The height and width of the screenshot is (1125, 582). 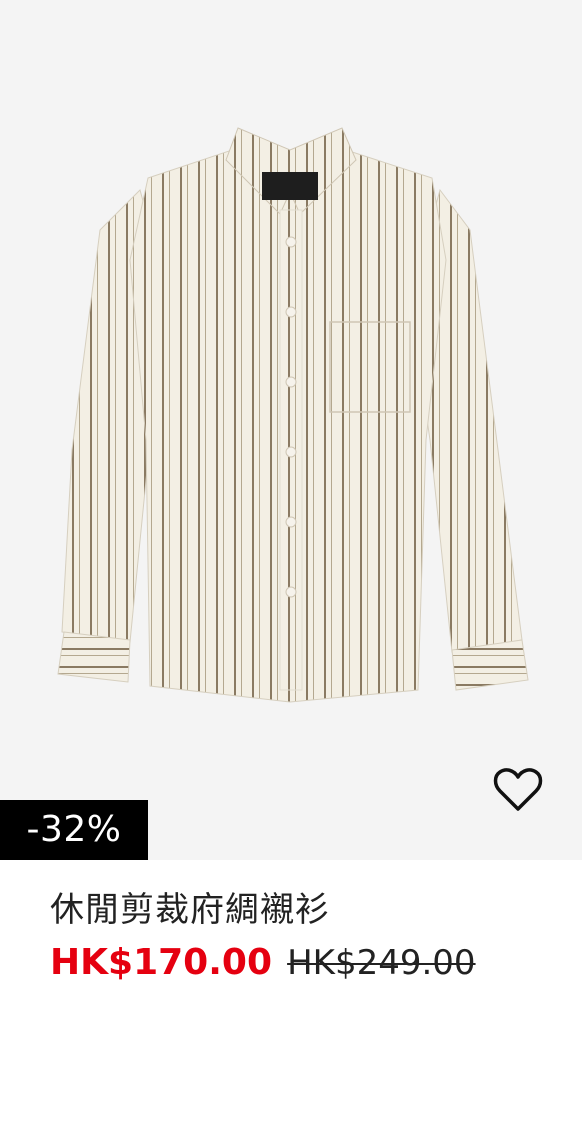 I want to click on favorite-button, so click(x=518, y=790).